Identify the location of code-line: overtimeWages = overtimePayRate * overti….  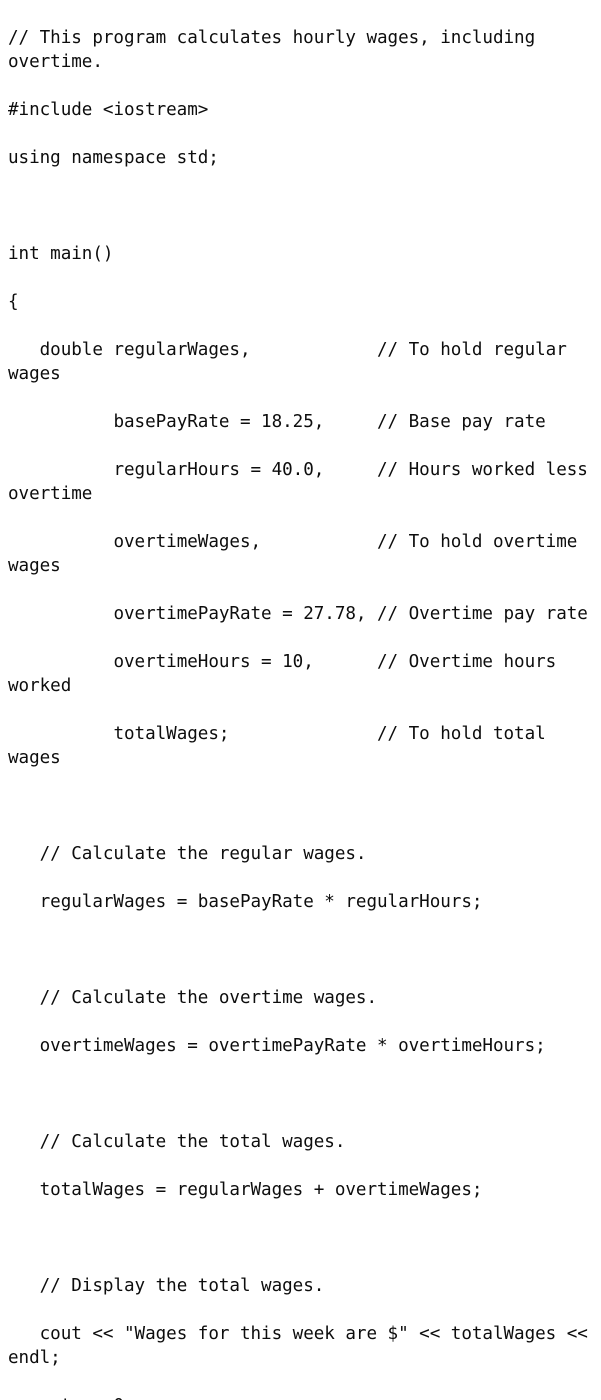
(277, 1045).